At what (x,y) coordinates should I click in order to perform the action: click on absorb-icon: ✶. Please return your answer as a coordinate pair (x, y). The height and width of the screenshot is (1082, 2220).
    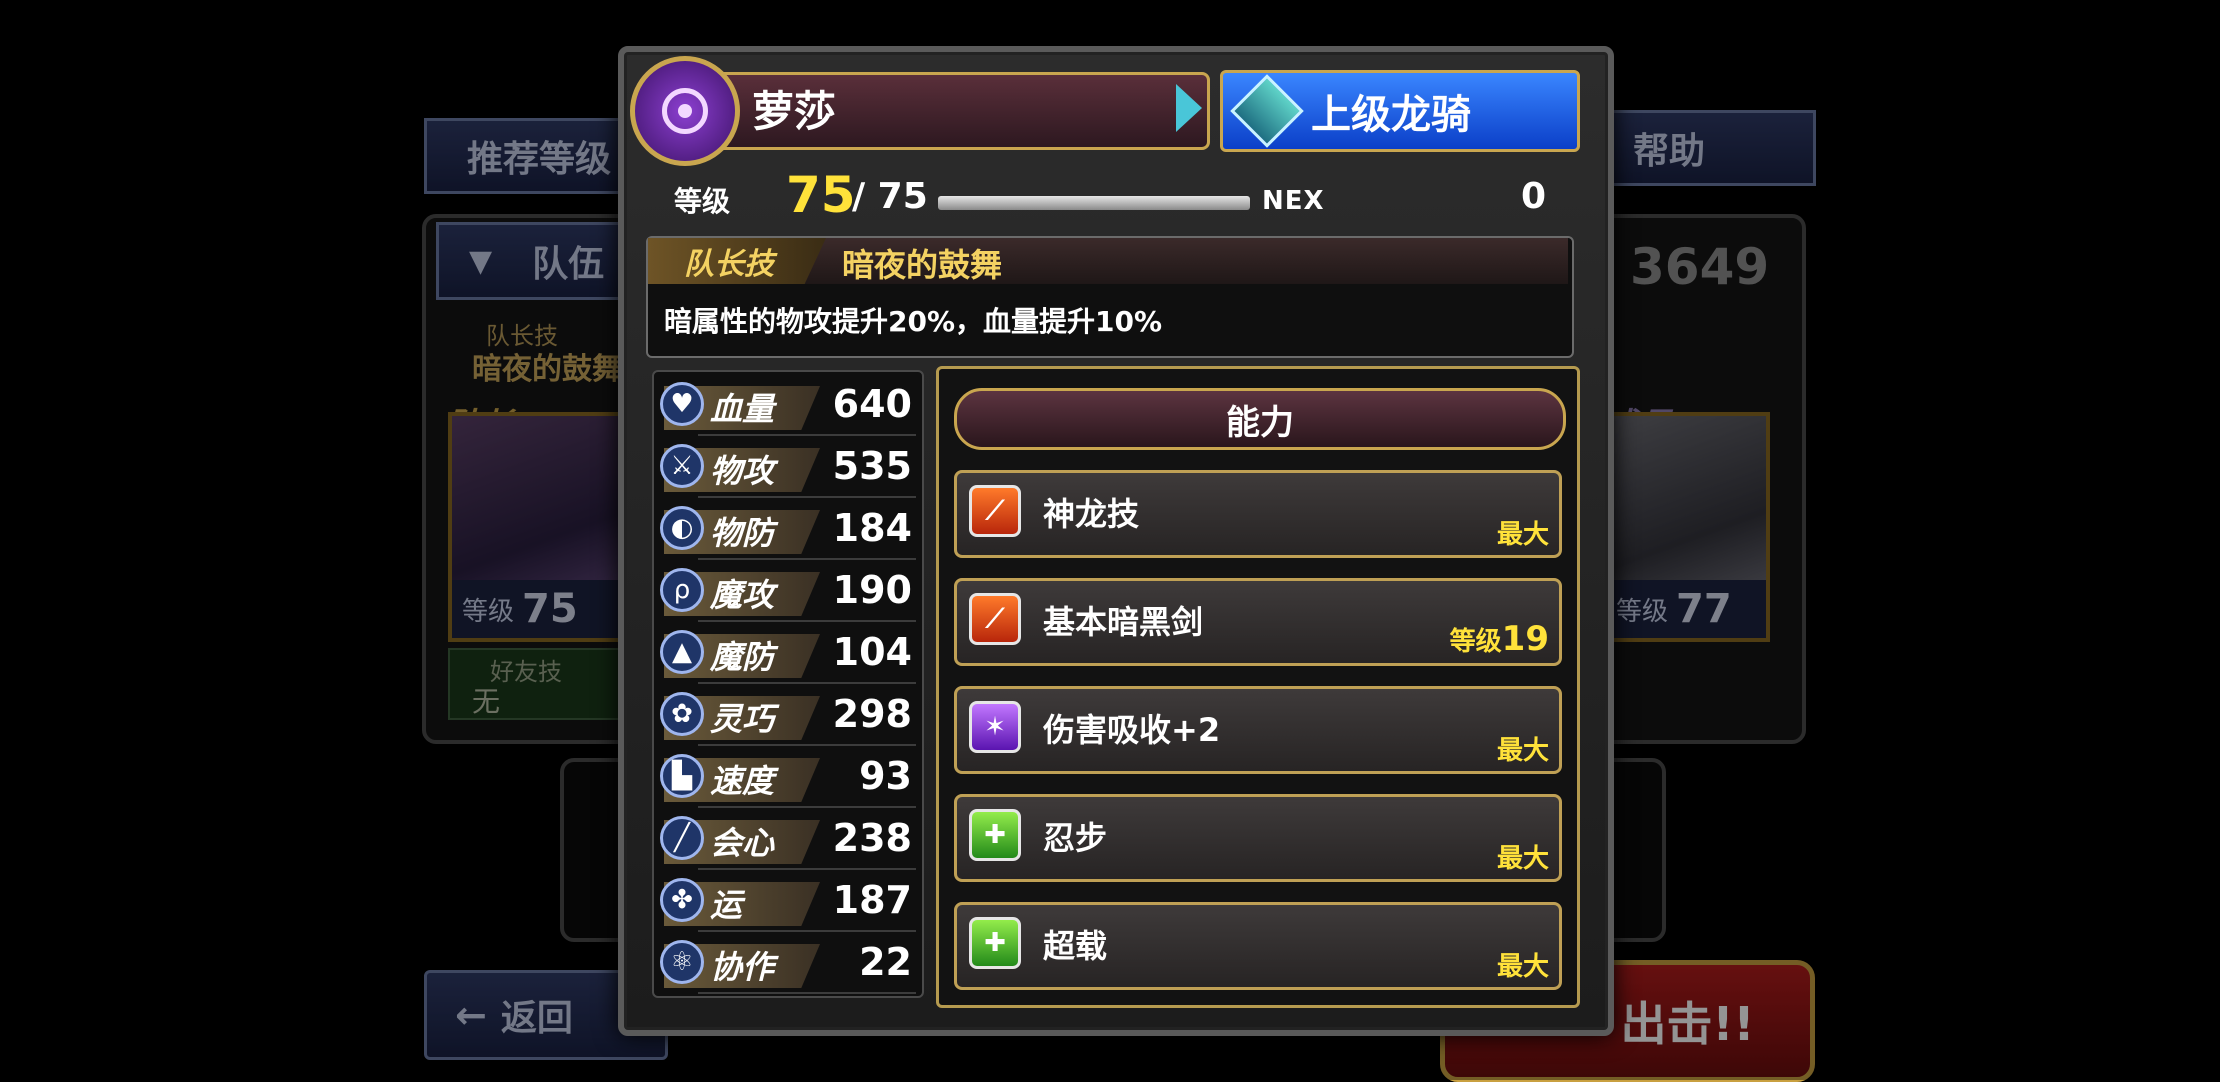
    Looking at the image, I should click on (995, 727).